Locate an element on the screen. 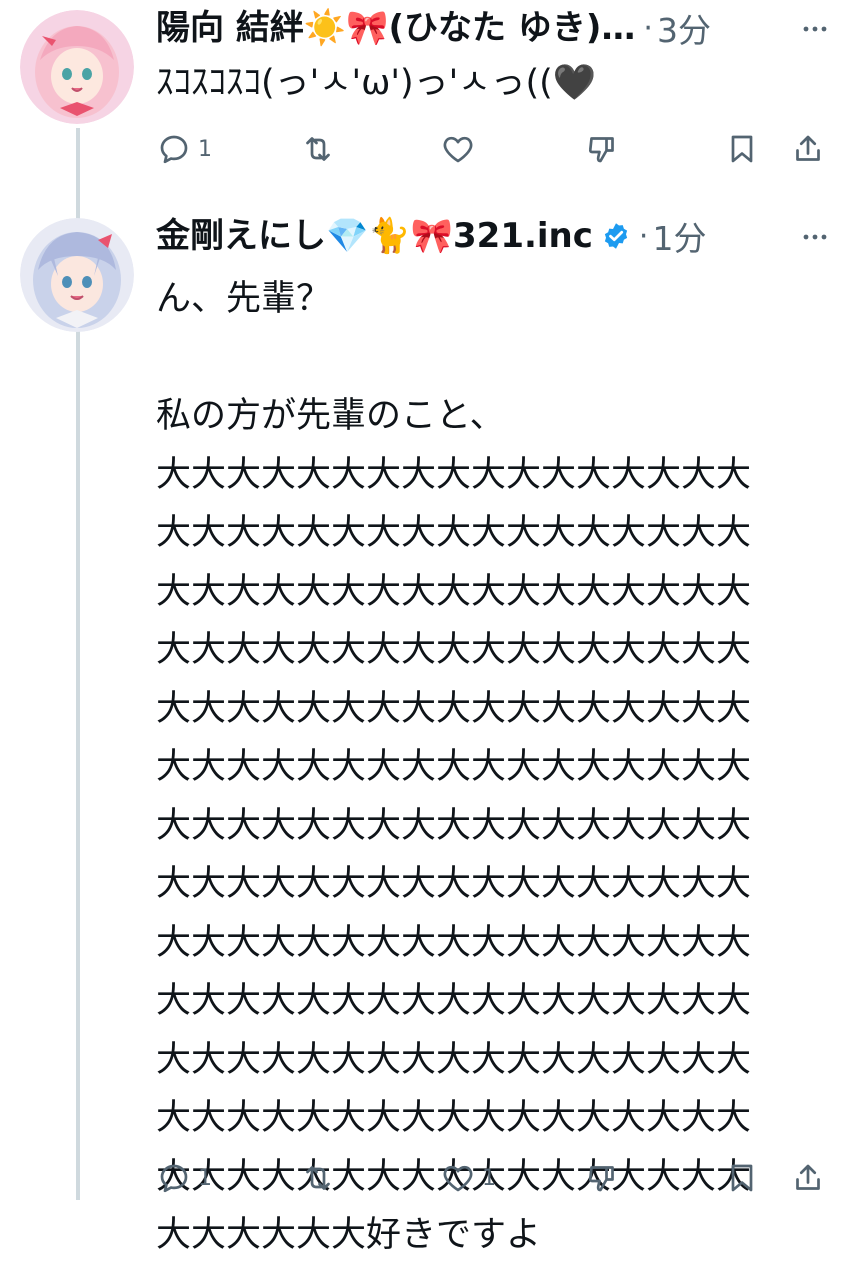 The width and height of the screenshot is (850, 1265). timestamp: 1分 is located at coordinates (679, 236).